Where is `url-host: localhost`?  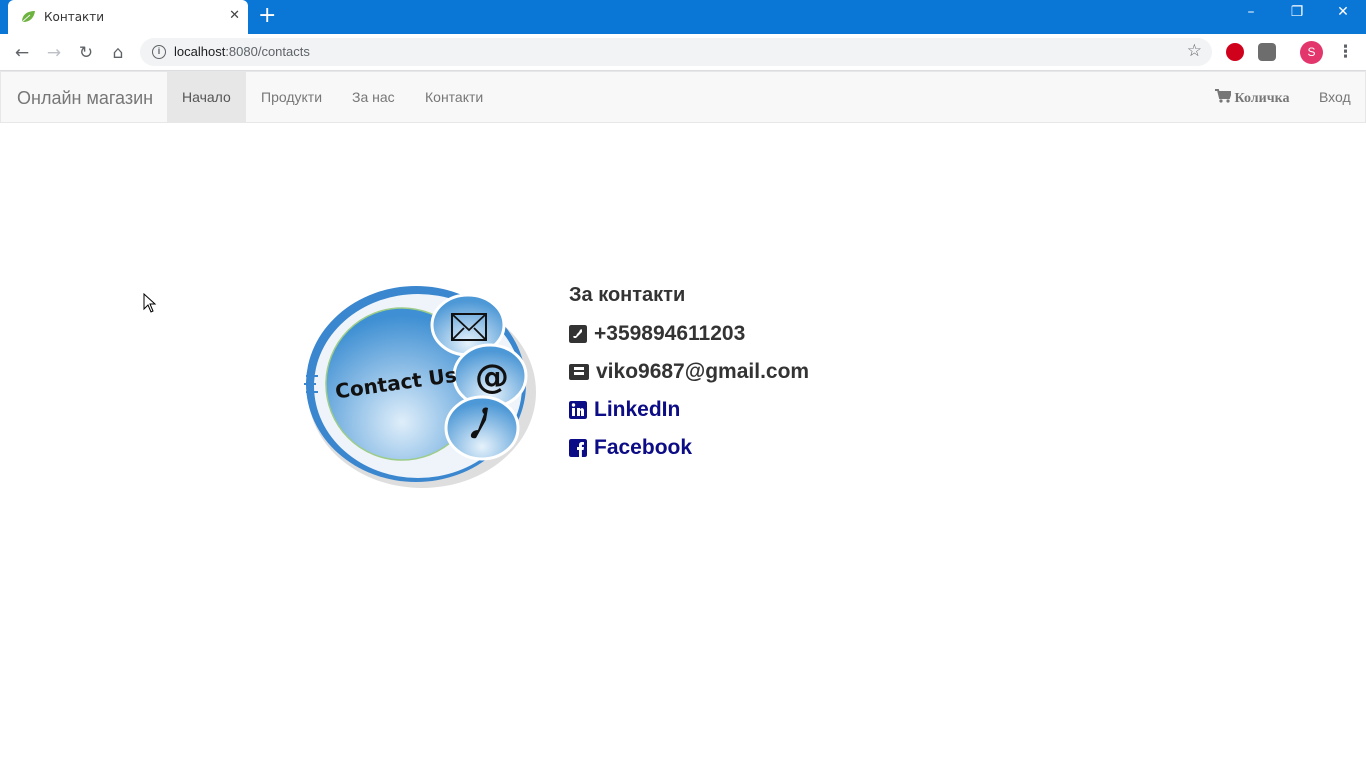 url-host: localhost is located at coordinates (200, 51).